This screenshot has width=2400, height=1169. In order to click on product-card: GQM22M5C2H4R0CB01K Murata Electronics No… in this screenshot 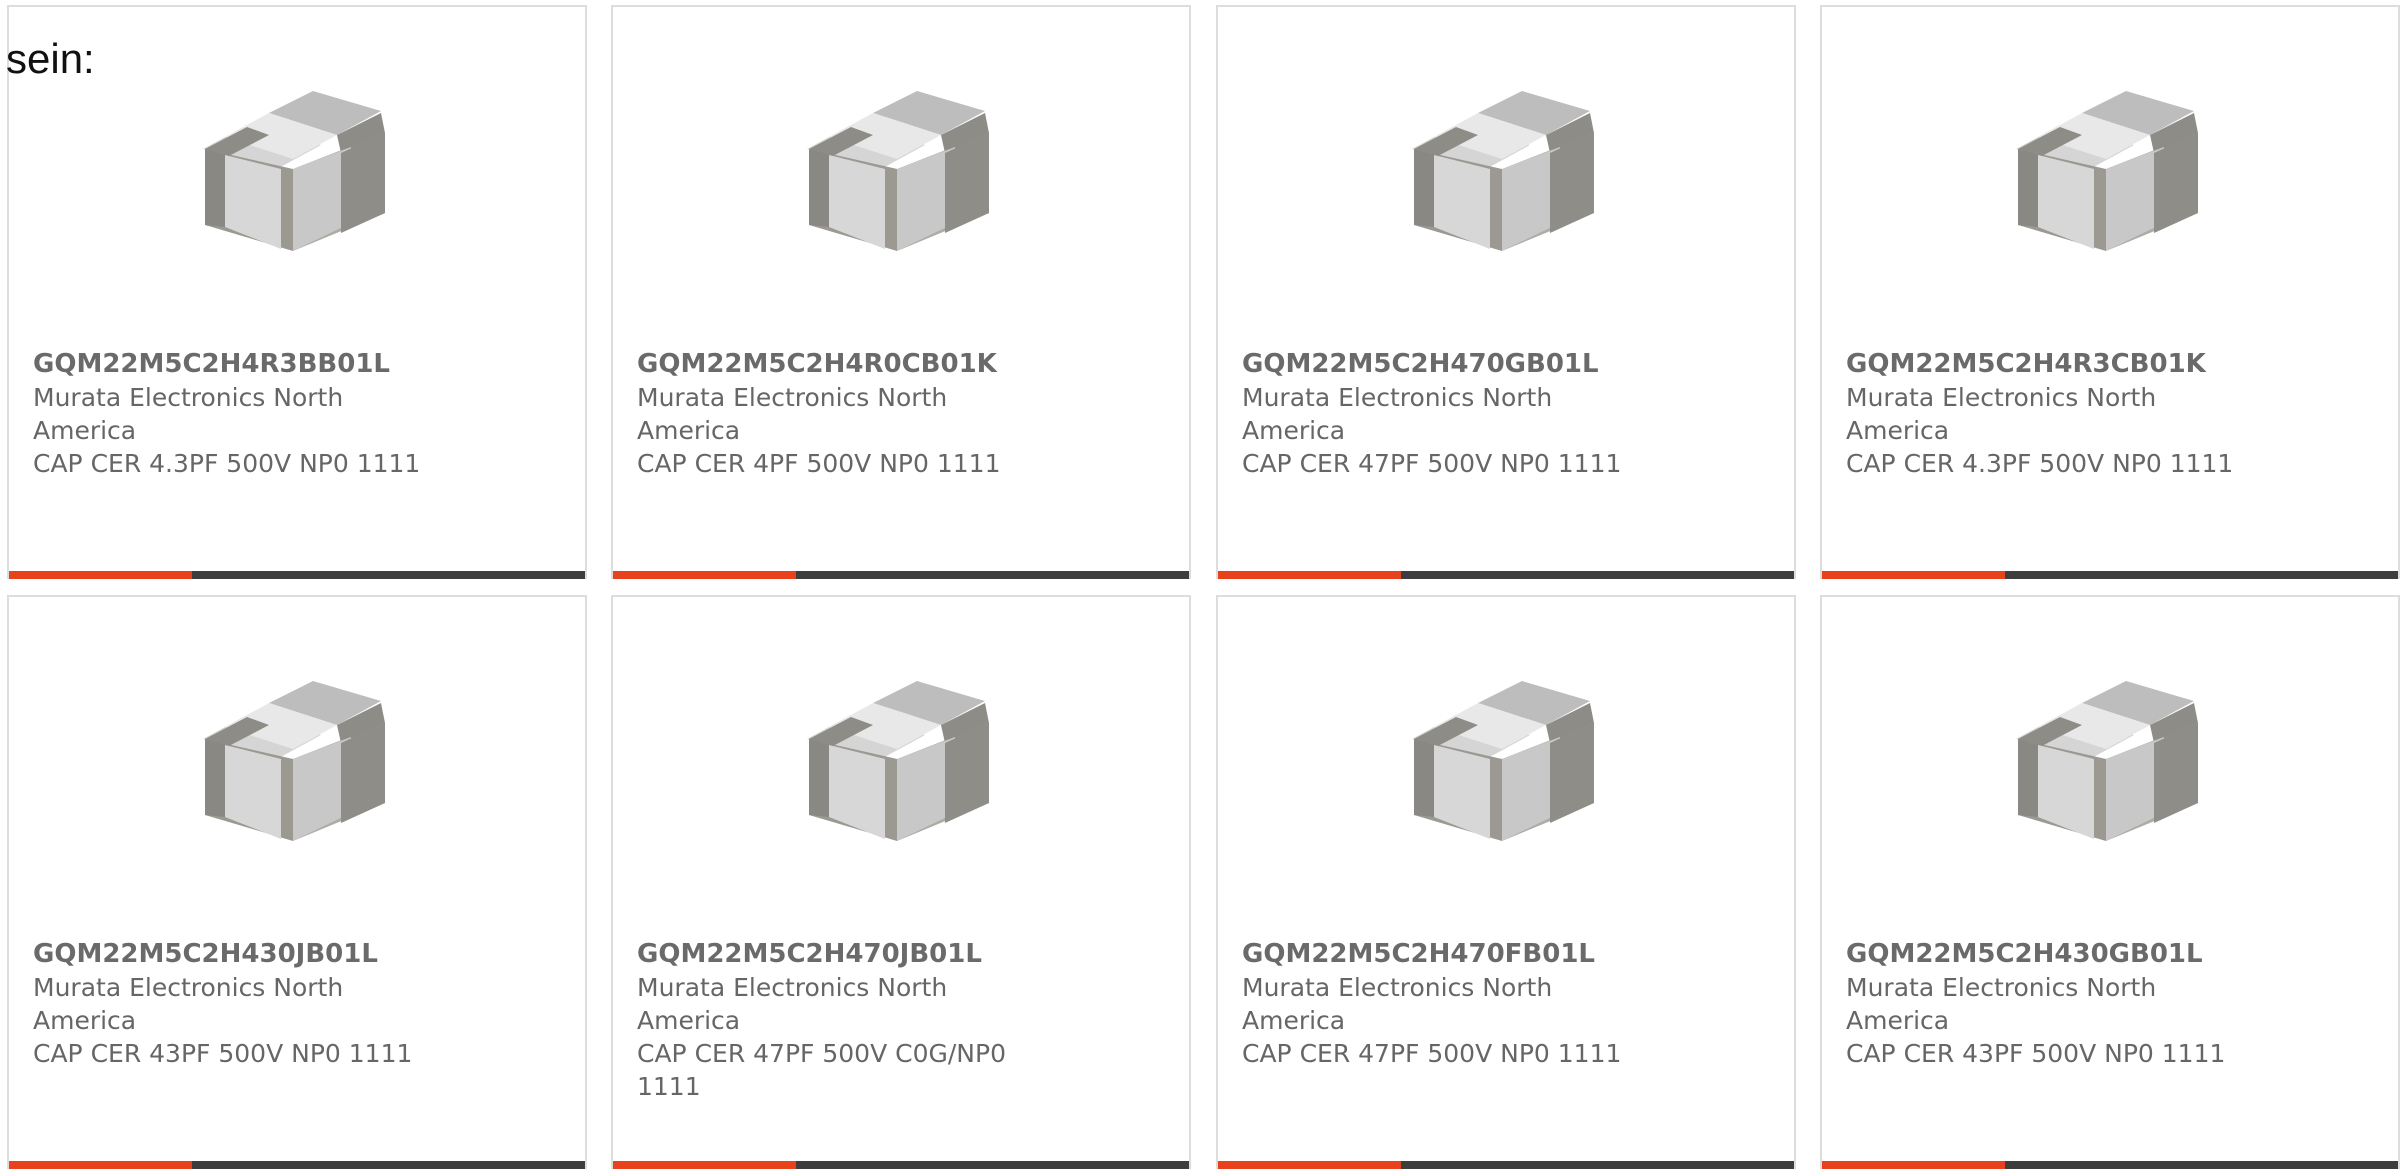, I will do `click(901, 292)`.